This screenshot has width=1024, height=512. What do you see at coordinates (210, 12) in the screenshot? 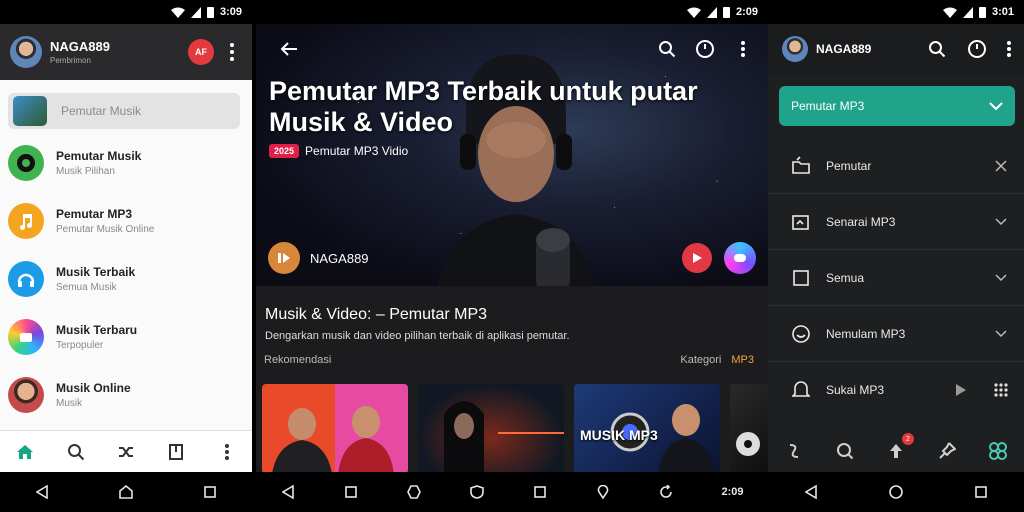
I see `battery-icon` at bounding box center [210, 12].